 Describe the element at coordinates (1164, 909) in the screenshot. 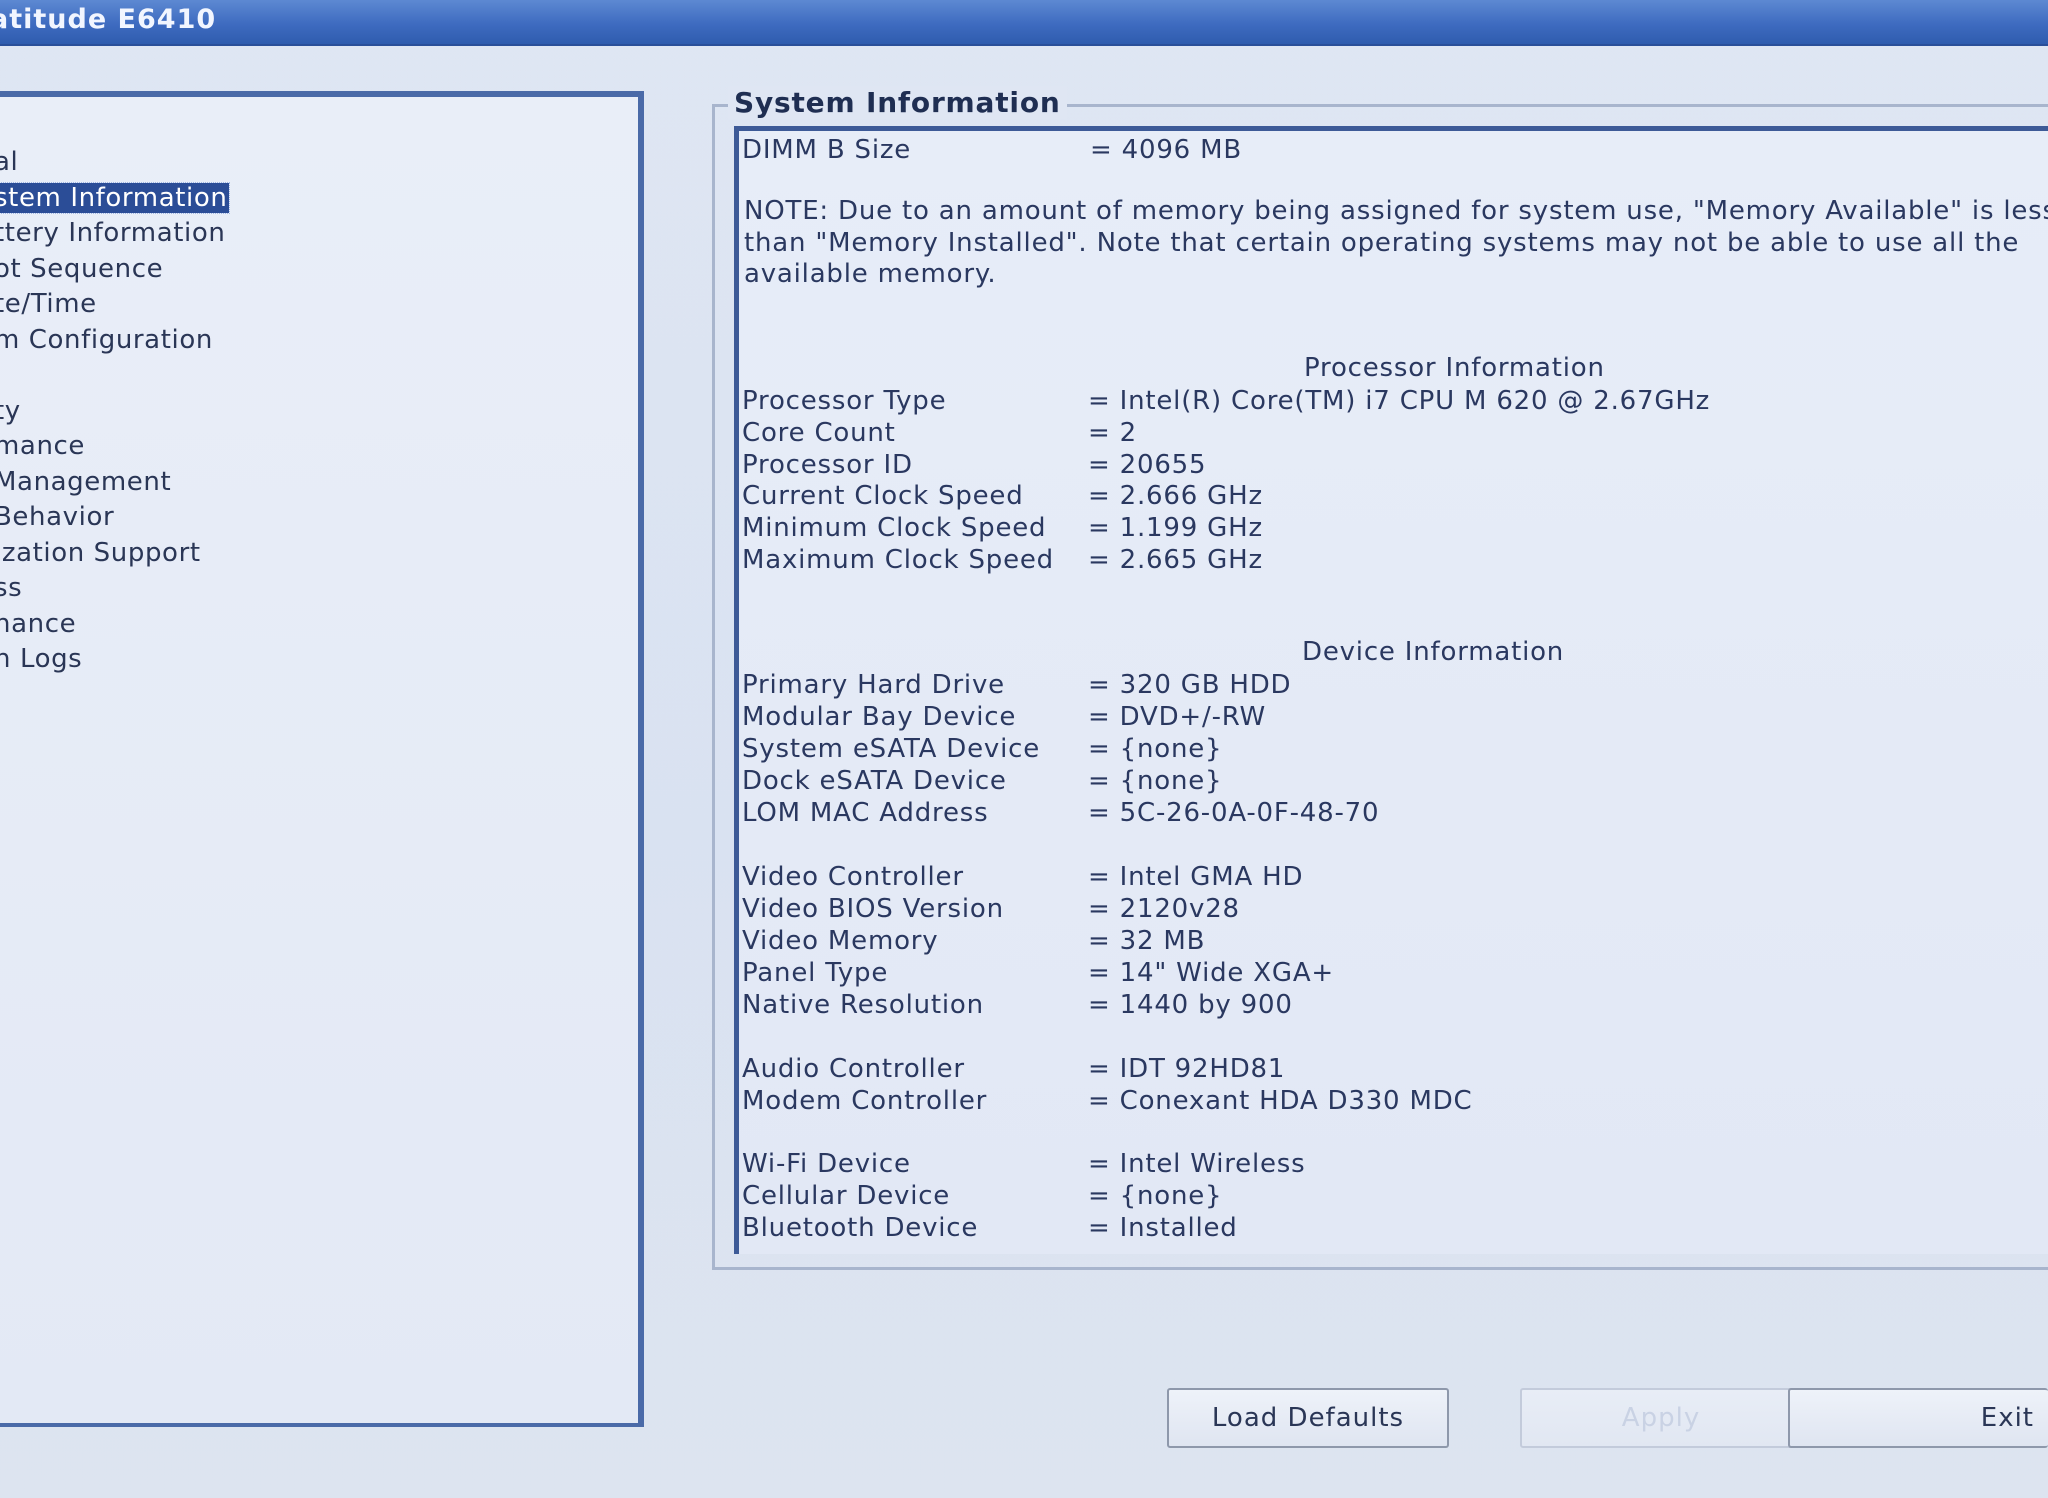

I see `info-value: = 2120v28` at that location.